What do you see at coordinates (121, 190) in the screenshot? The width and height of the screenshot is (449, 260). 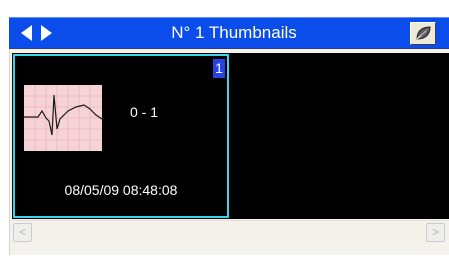 I see `thumbnail-timestamp: 08/05/09 08:48:08` at bounding box center [121, 190].